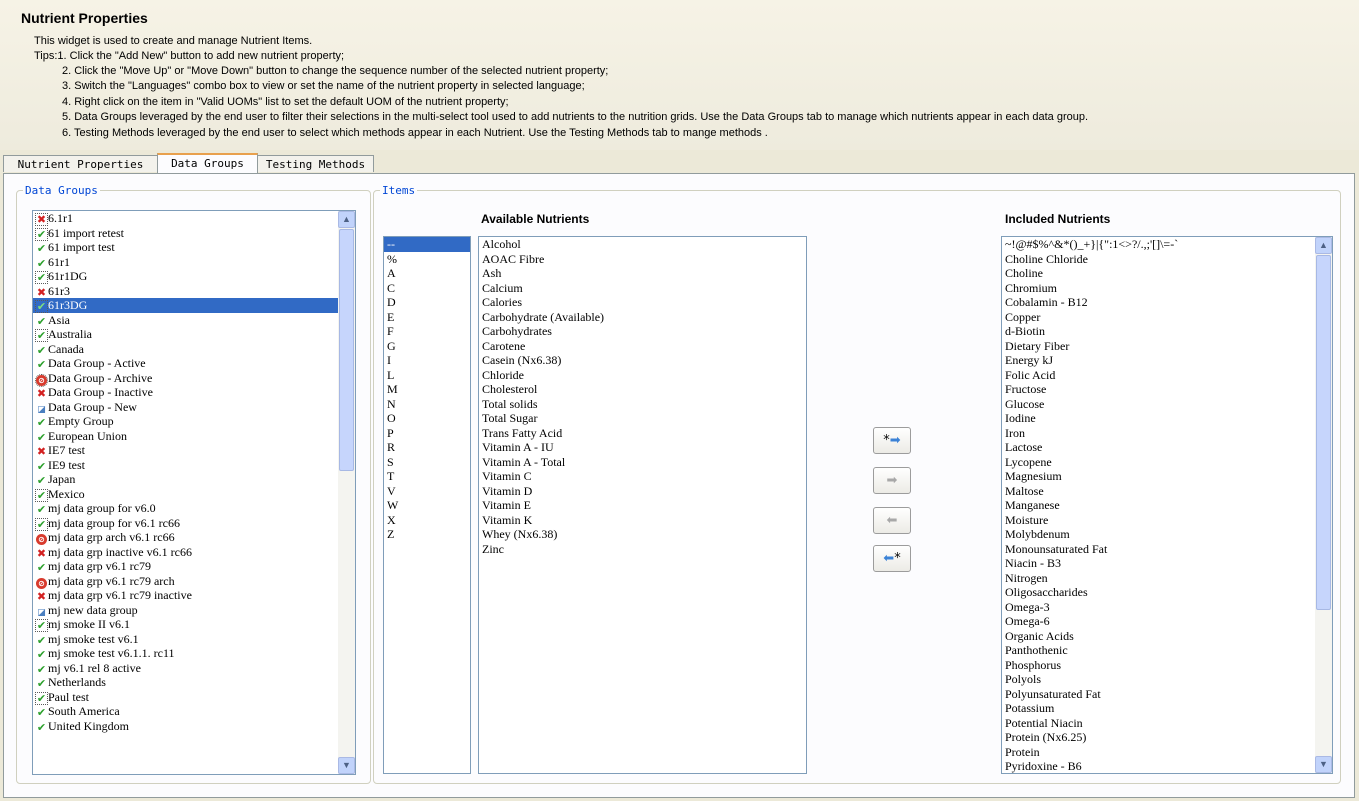 This screenshot has width=1359, height=801. I want to click on list-item: ✔ Netherlands, so click(194, 682).